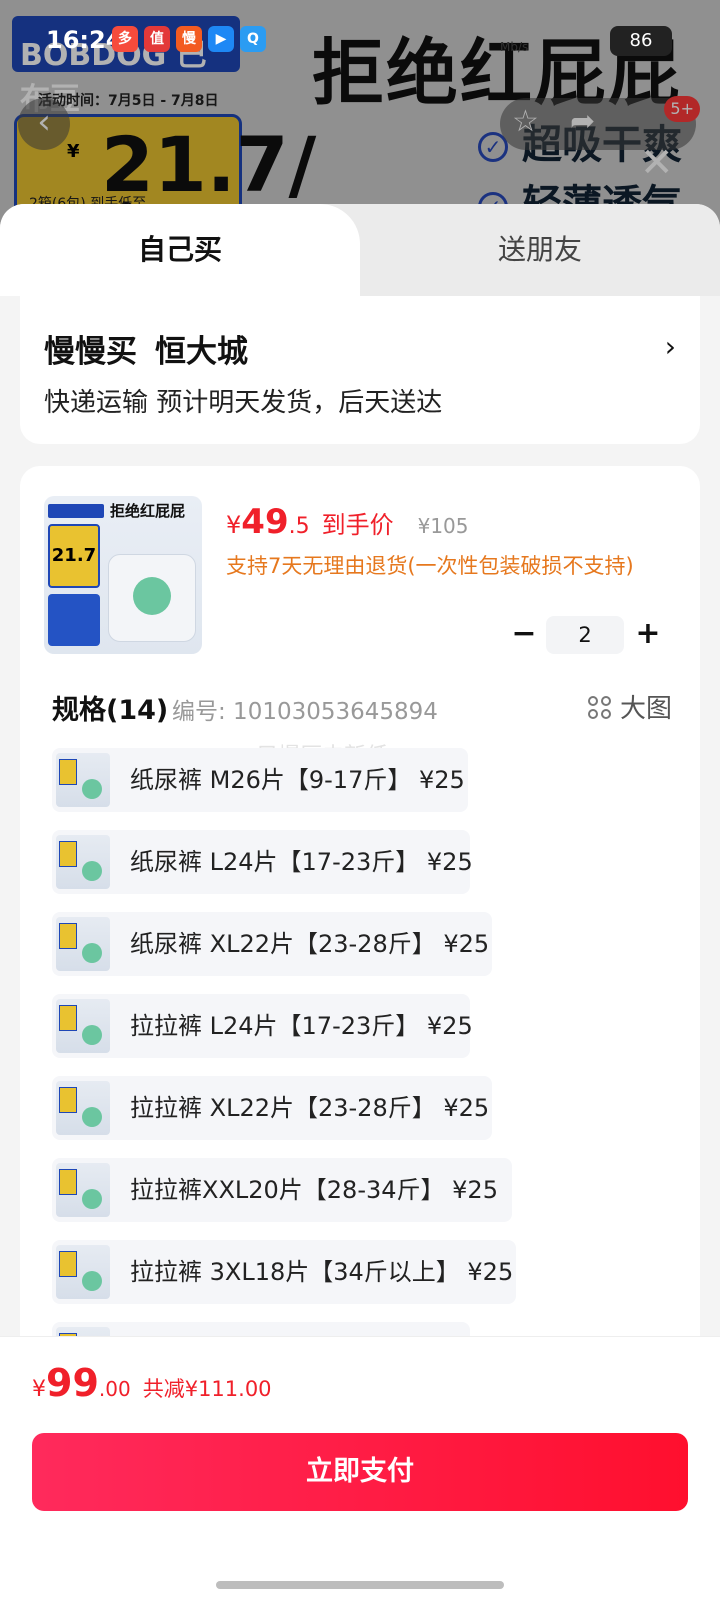  I want to click on chevron-right-icon: ›, so click(670, 346).